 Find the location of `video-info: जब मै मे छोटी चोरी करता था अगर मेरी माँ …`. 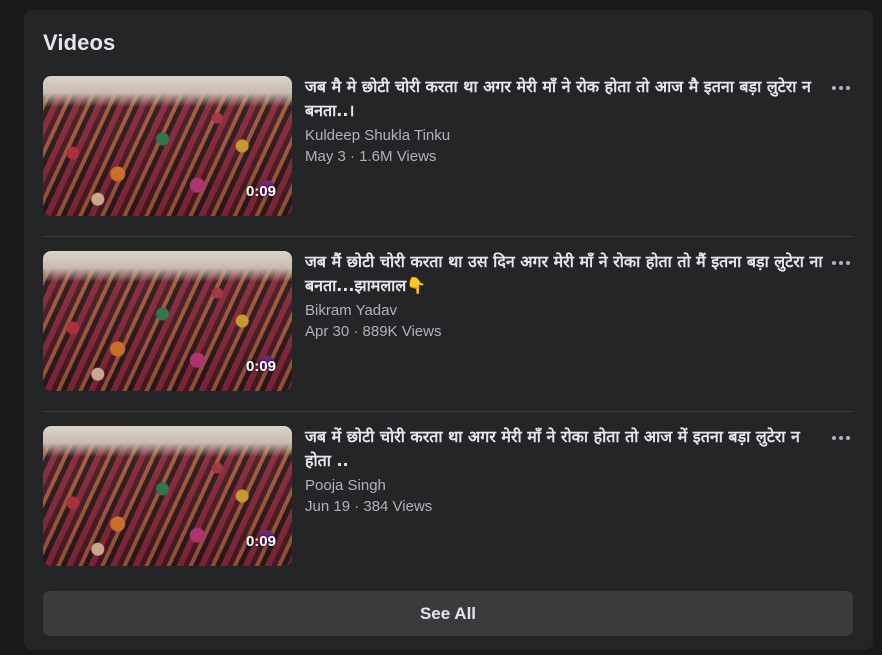

video-info: जब मै मे छोटी चोरी करता था अगर मेरी माँ … is located at coordinates (565, 121).